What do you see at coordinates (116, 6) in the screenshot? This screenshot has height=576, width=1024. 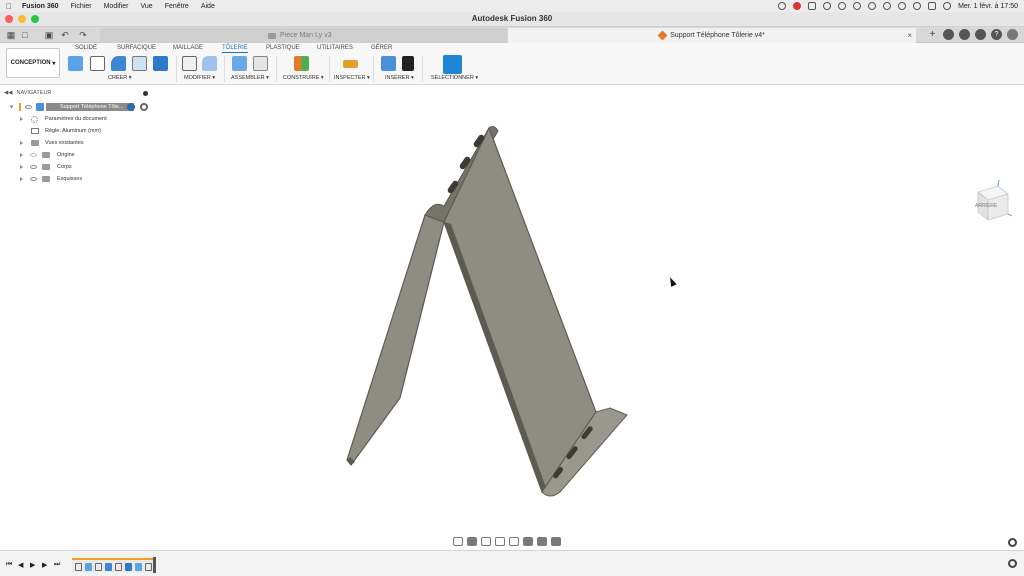 I see `menu-modifier: Modifier` at bounding box center [116, 6].